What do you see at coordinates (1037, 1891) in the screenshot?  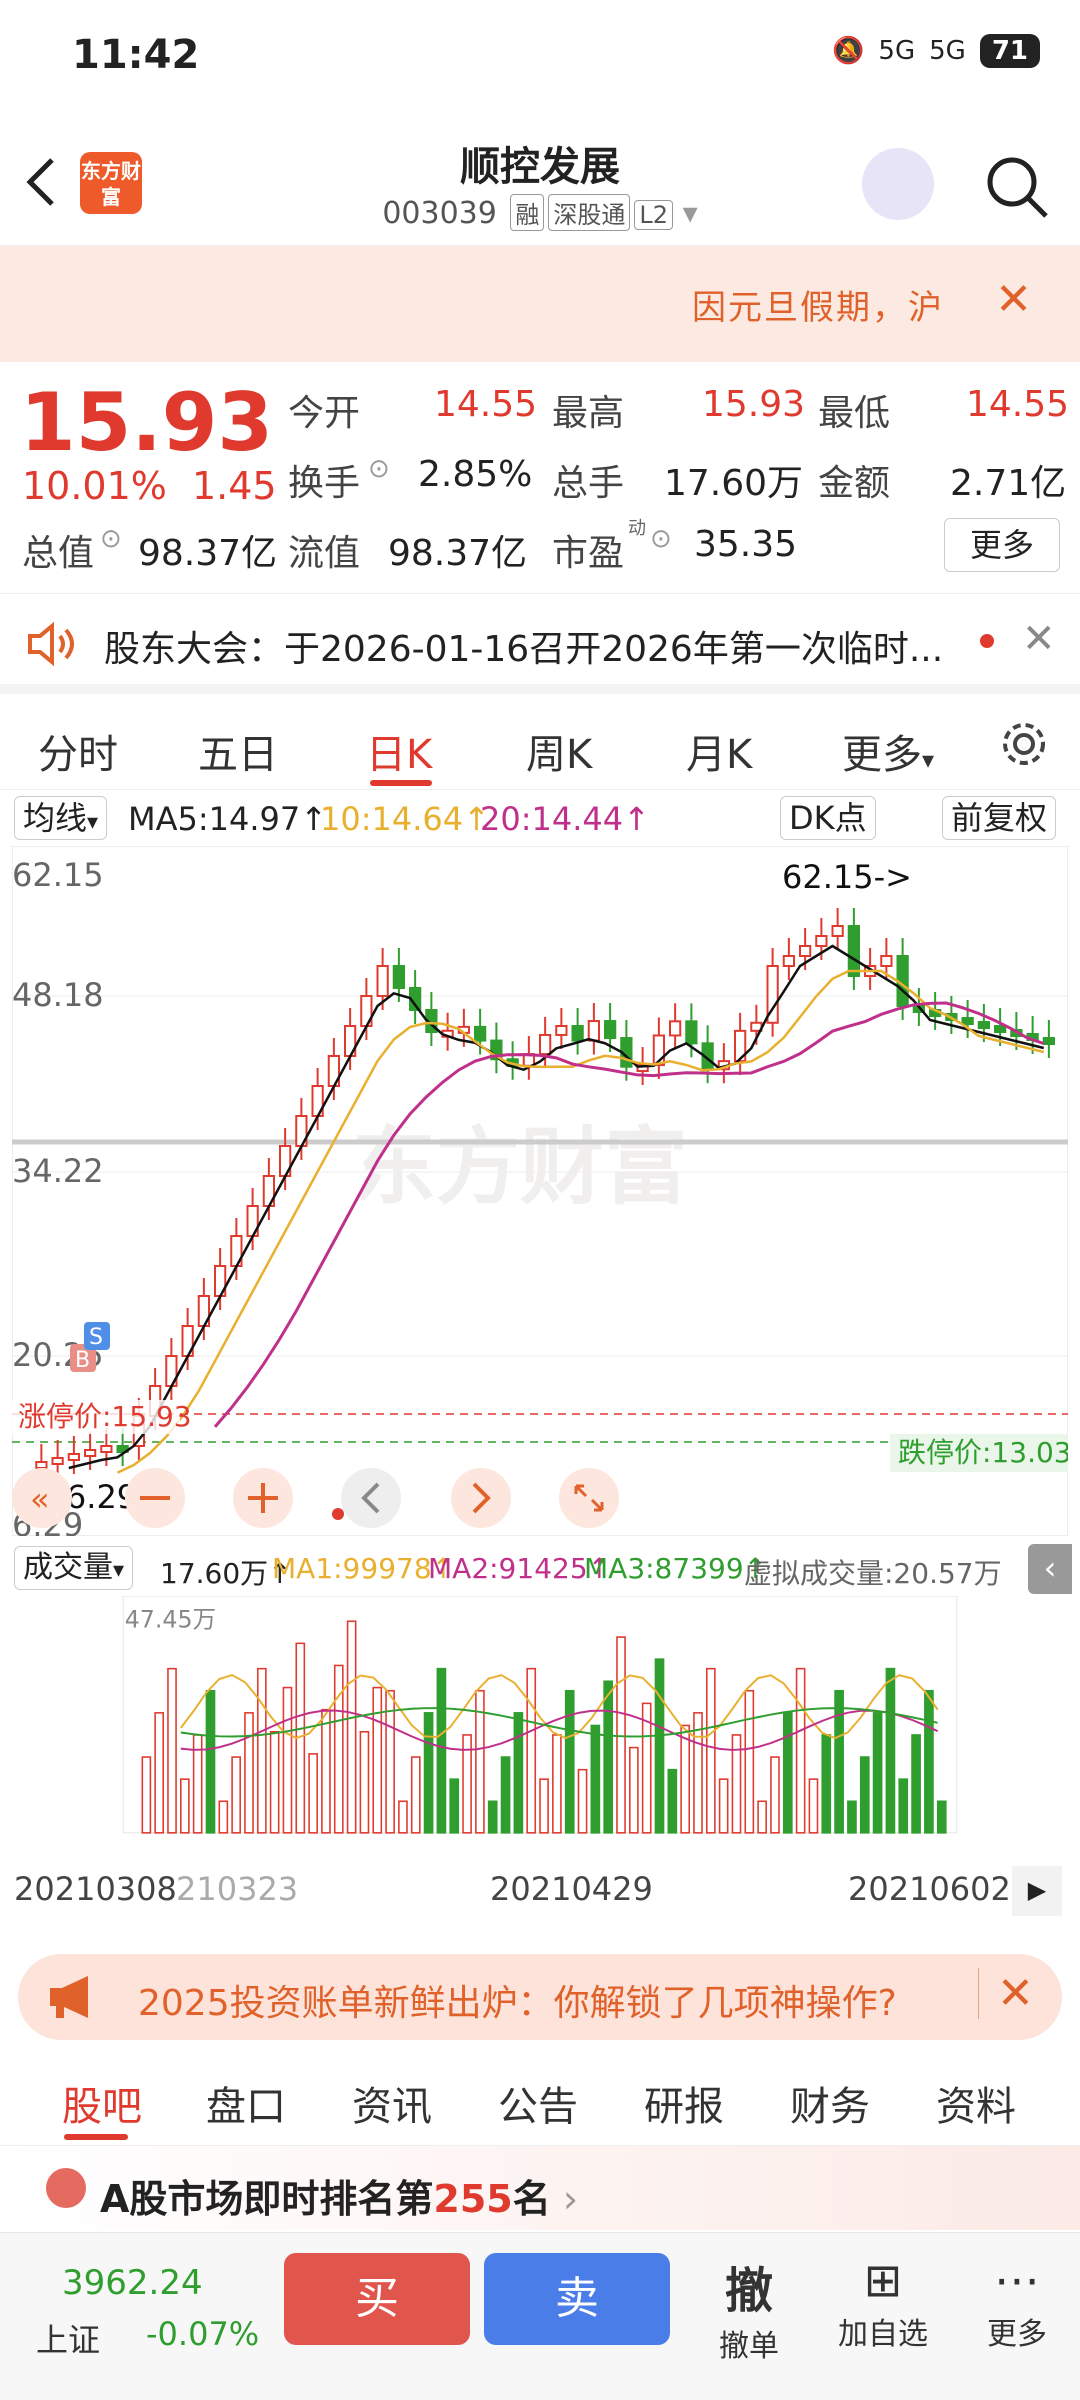 I see `play-forward-icon: ▶` at bounding box center [1037, 1891].